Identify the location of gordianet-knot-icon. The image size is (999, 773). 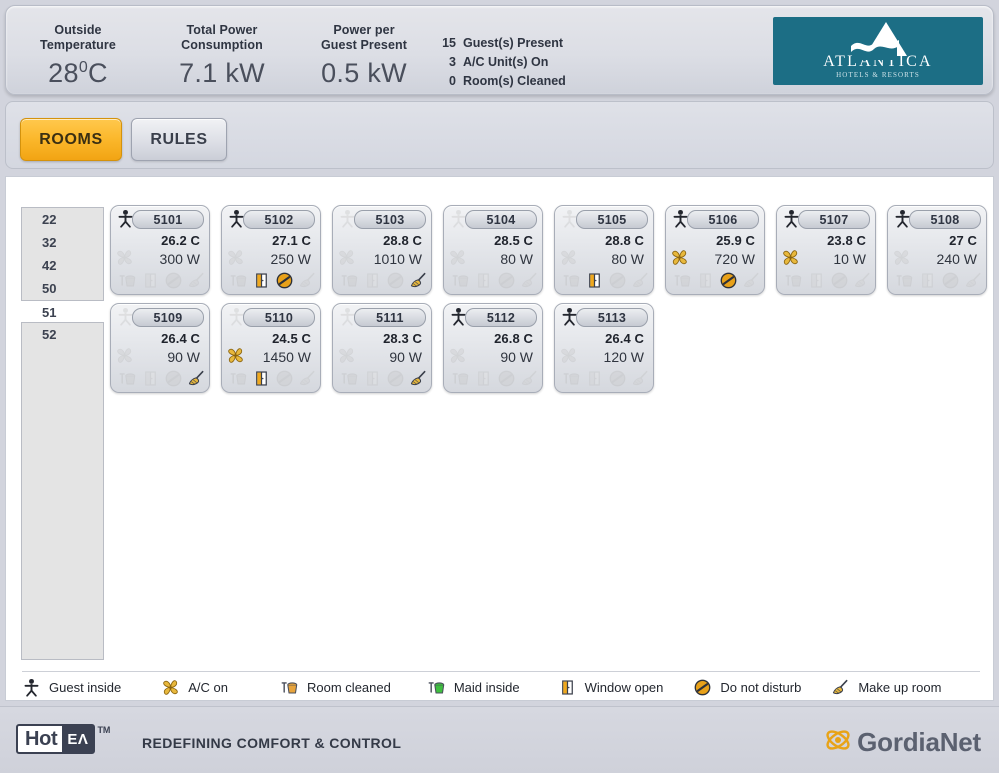
(838, 742).